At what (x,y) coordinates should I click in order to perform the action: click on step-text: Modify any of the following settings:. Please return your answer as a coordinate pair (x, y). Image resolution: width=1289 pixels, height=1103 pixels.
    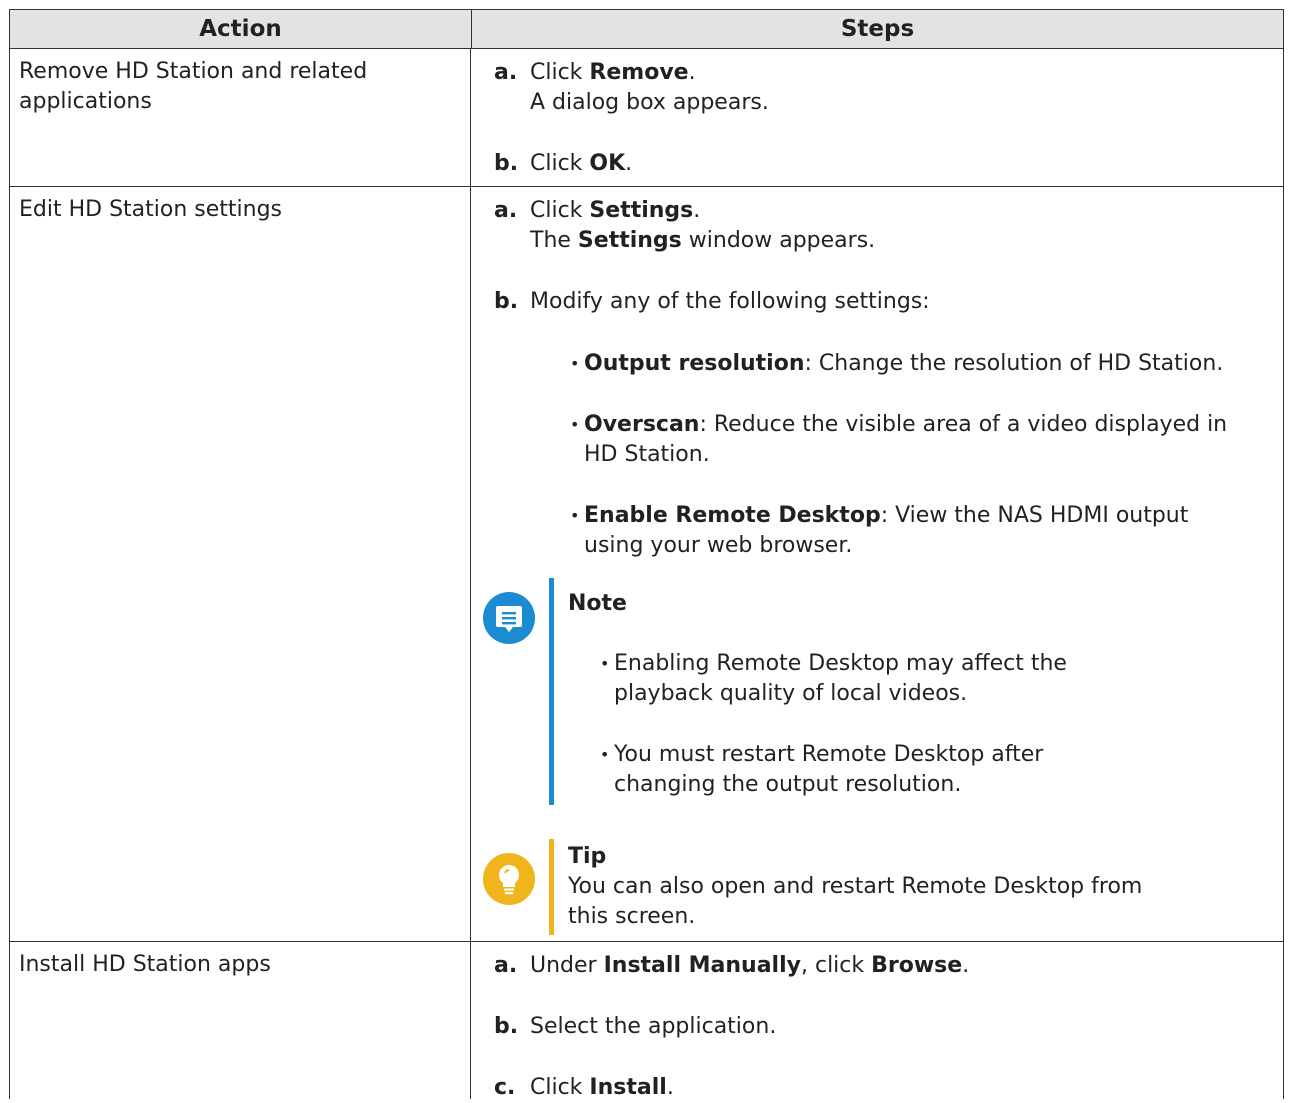
    Looking at the image, I should click on (730, 301).